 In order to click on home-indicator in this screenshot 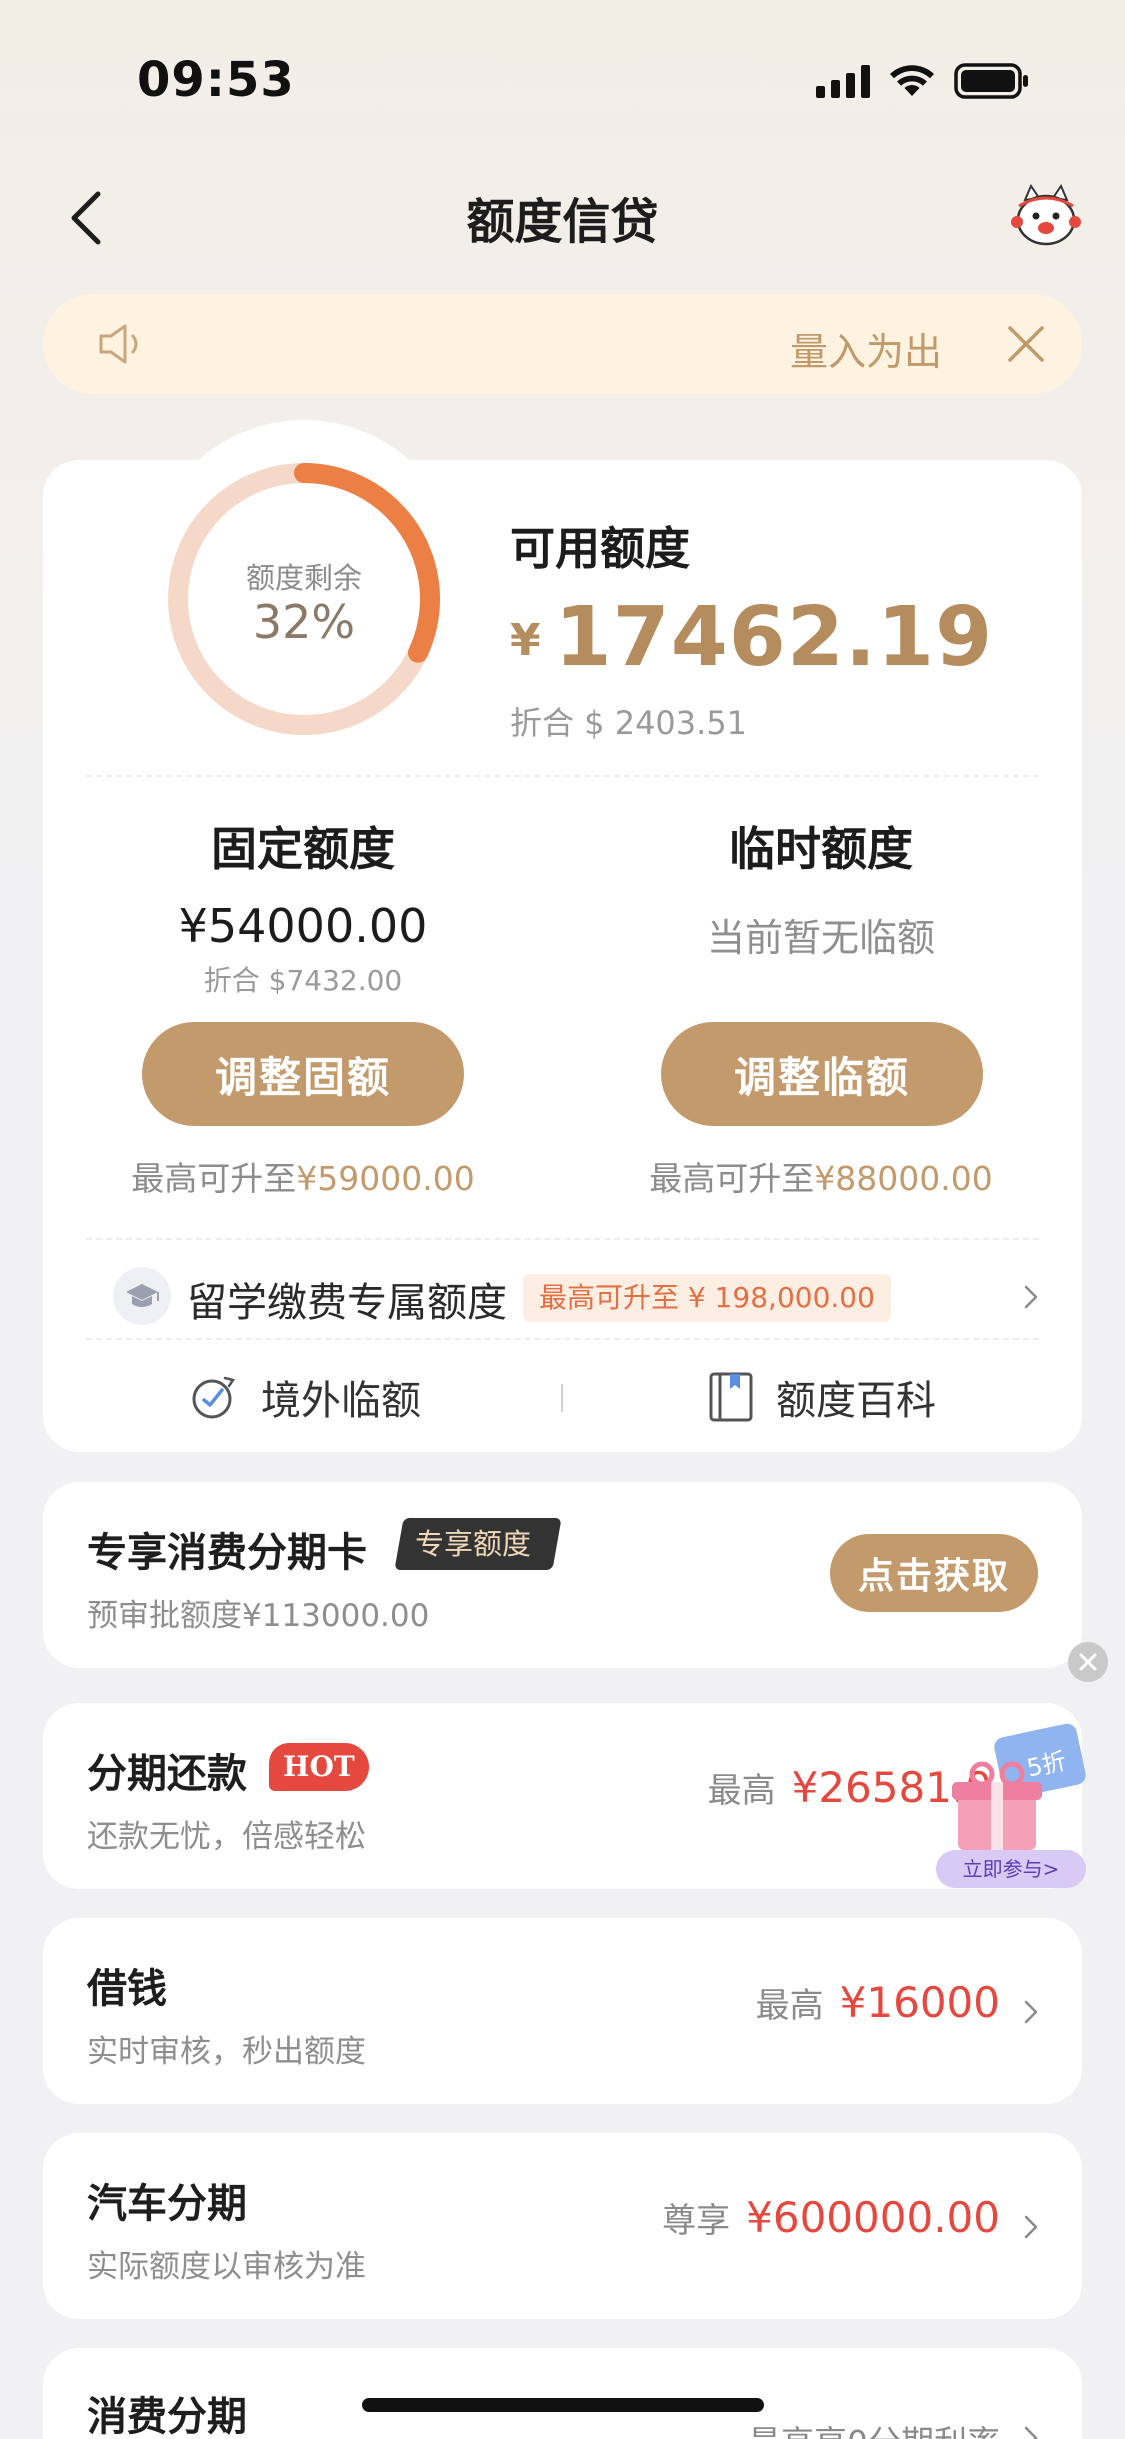, I will do `click(563, 2405)`.